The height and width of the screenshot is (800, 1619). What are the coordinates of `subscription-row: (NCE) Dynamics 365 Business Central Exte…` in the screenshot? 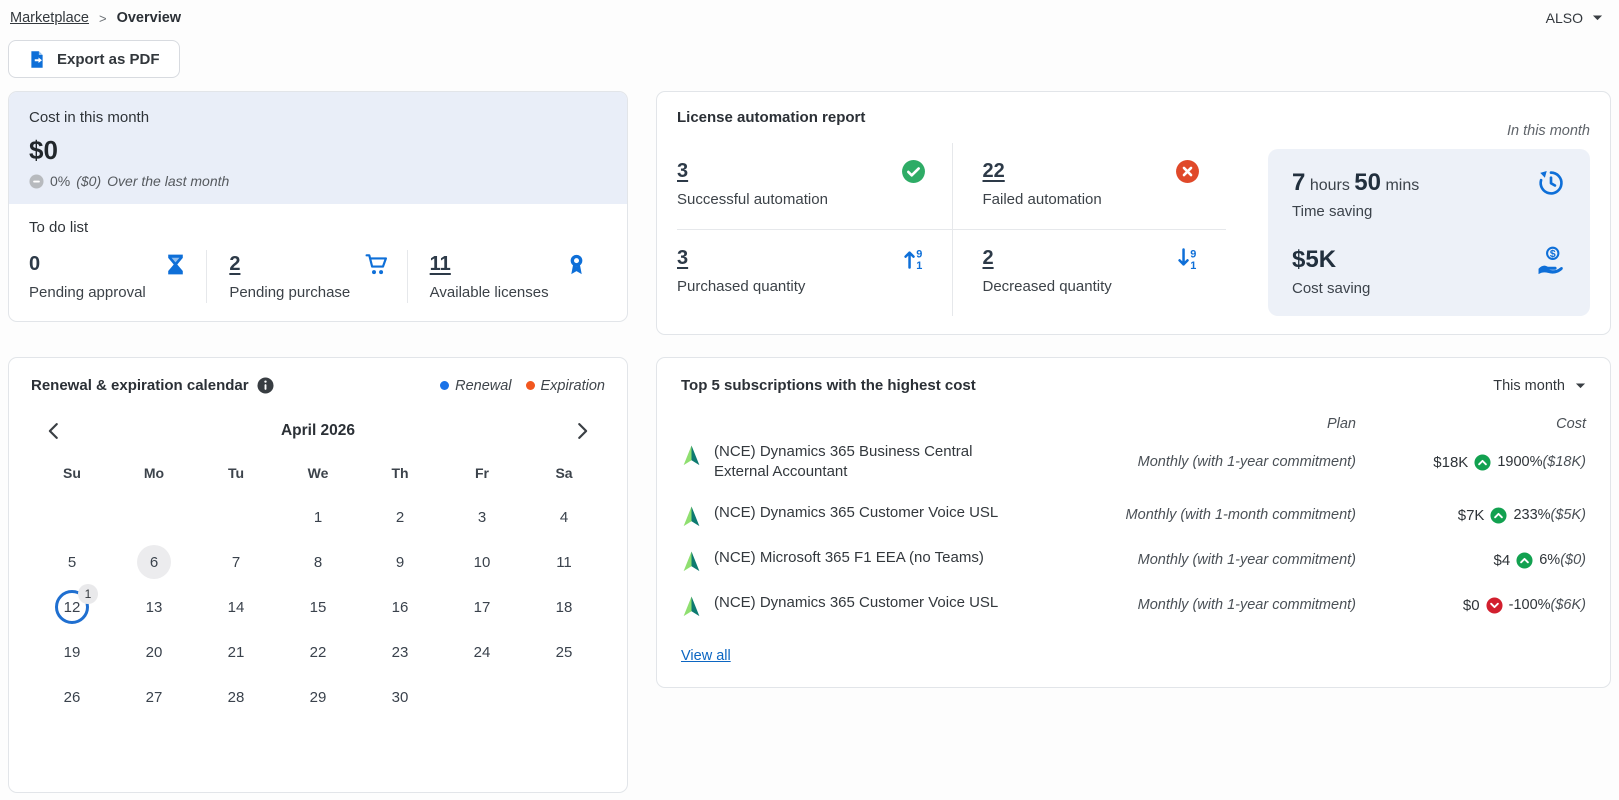 It's located at (1133, 462).